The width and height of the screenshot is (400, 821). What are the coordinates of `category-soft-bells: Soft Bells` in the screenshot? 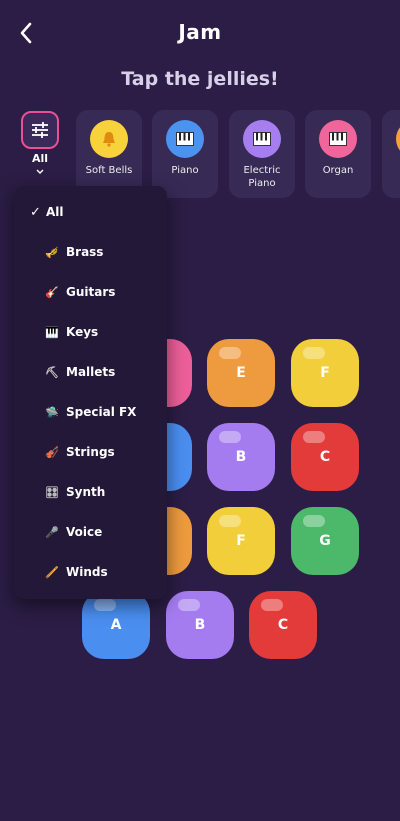 It's located at (109, 154).